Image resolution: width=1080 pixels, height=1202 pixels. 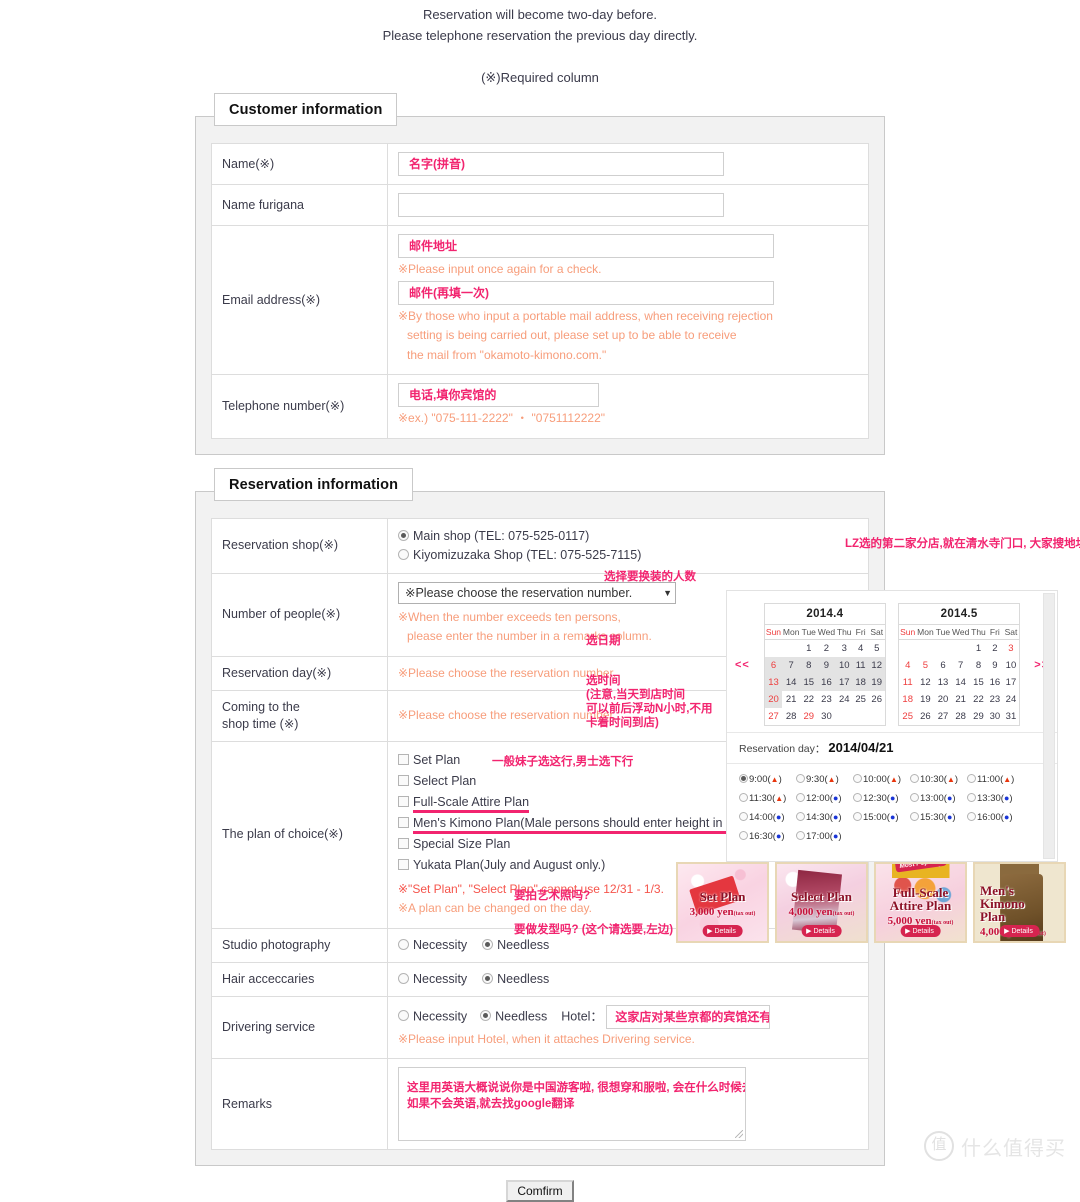 I want to click on time-slot-option: 12:30(●), so click(x=881, y=798).